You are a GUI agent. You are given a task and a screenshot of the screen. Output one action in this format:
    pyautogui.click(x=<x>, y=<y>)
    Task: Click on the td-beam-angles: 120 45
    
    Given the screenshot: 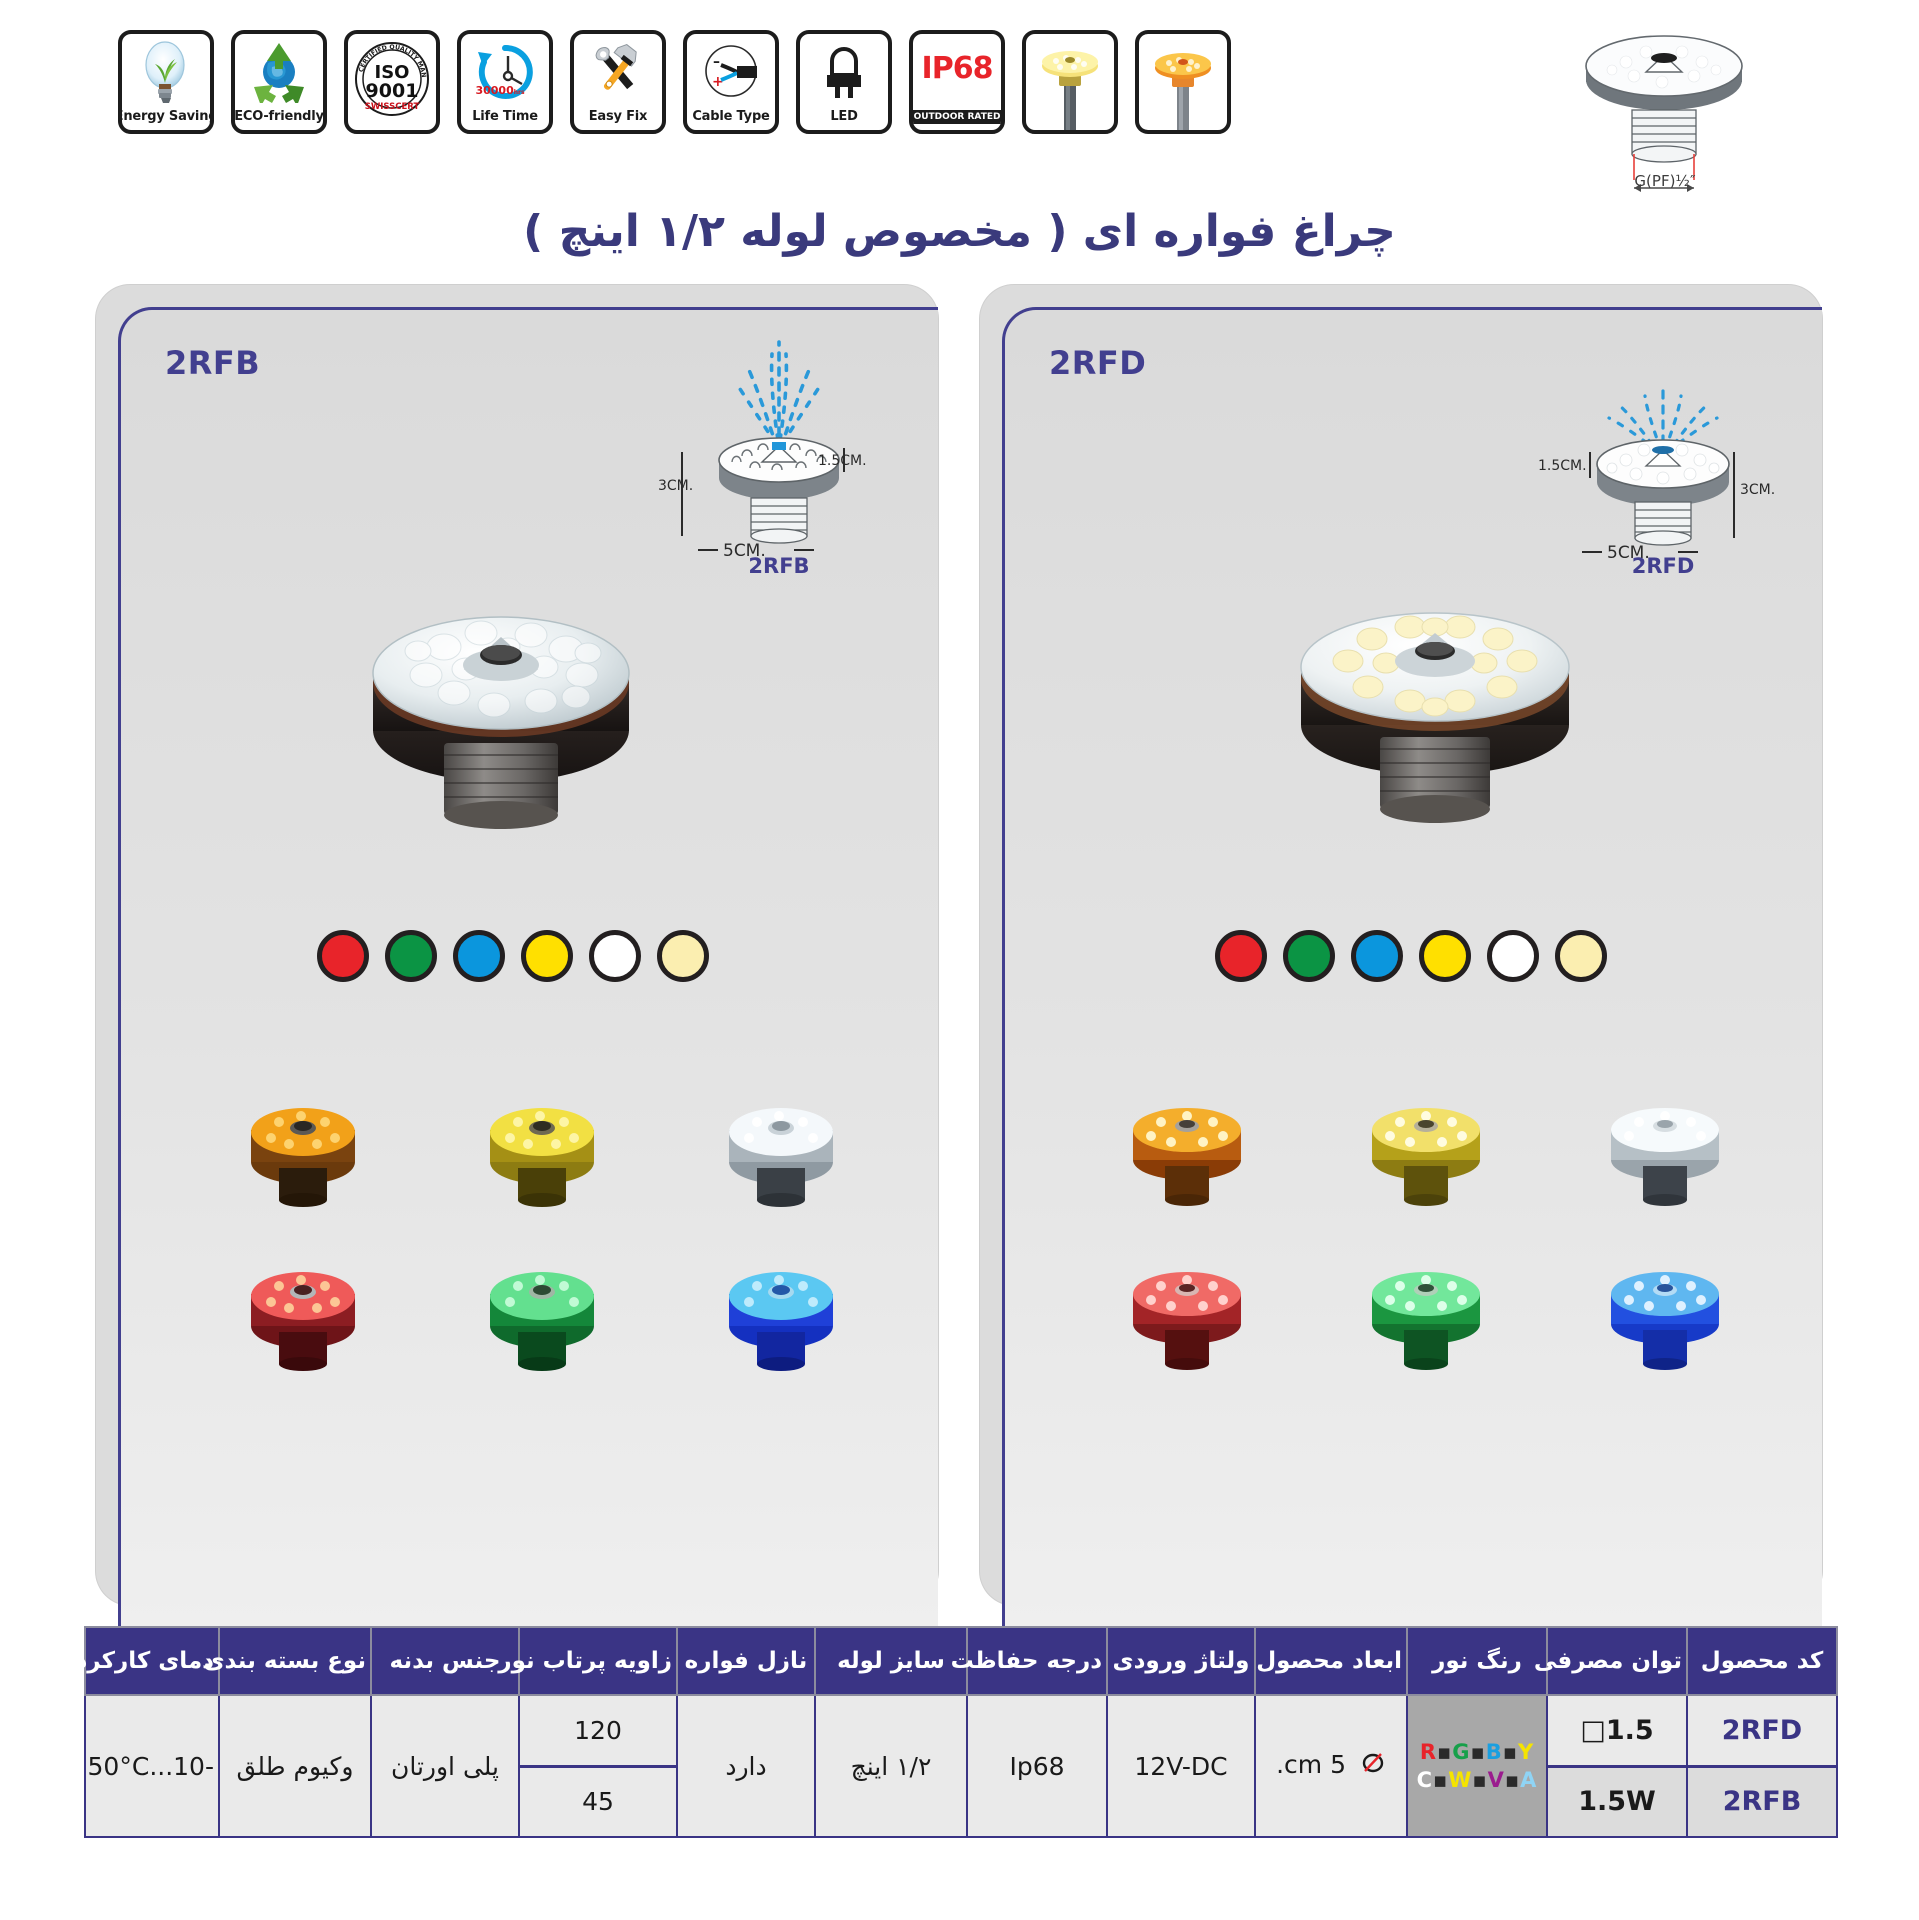 What is the action you would take?
    pyautogui.click(x=598, y=1766)
    